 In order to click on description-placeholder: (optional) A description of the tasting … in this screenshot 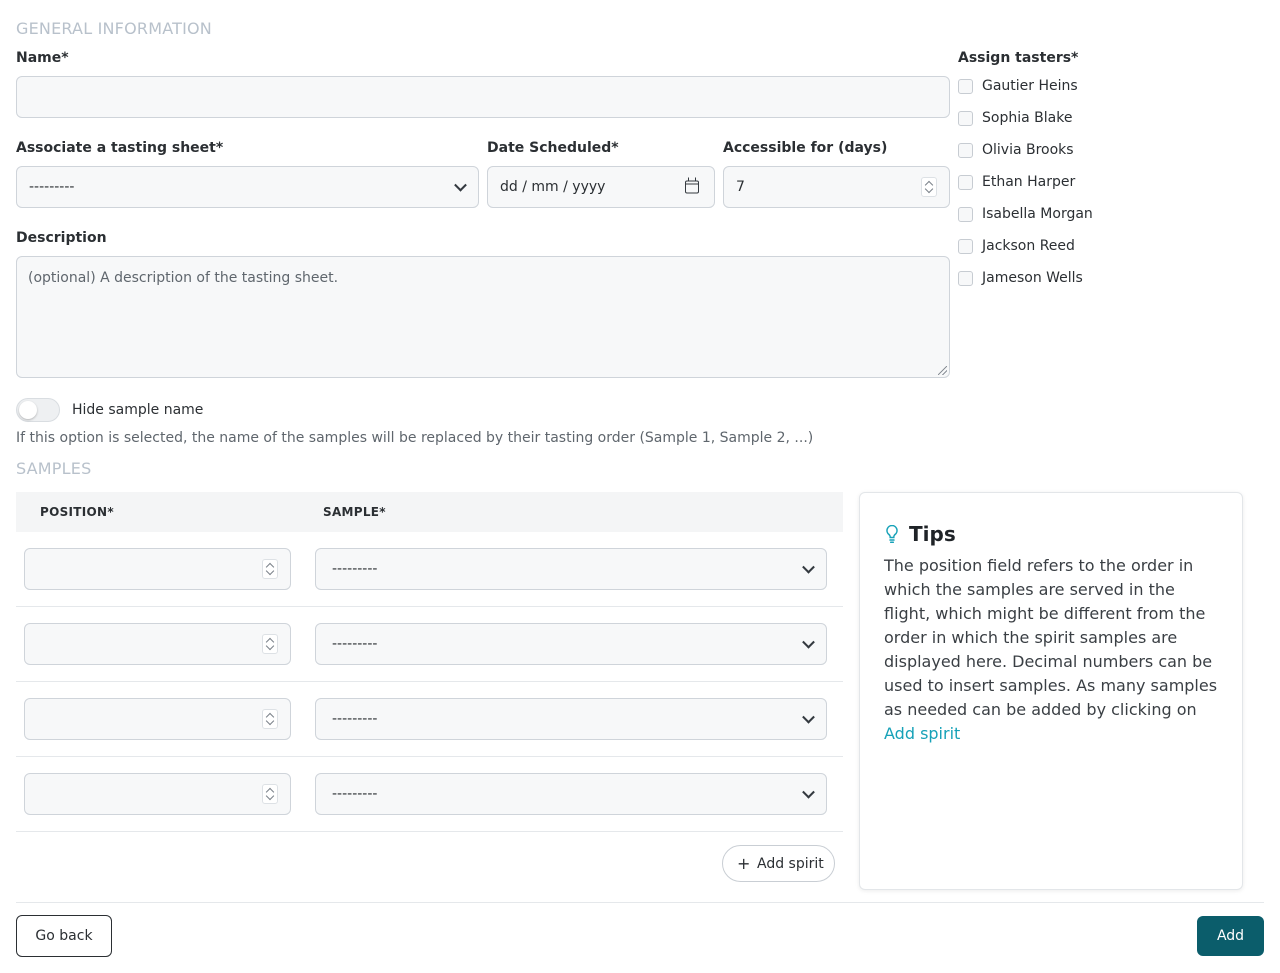, I will do `click(183, 278)`.